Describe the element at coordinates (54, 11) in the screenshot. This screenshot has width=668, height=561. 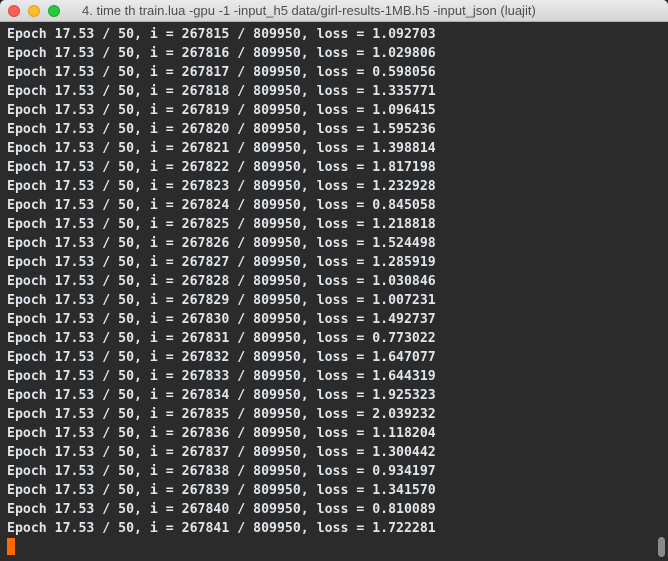
I see `zoom-button` at that location.